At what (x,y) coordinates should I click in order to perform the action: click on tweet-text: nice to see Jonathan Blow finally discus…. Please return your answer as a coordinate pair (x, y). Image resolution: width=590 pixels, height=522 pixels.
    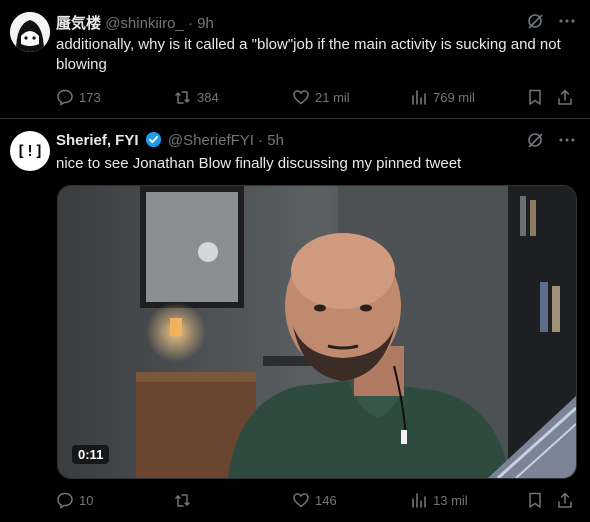
    Looking at the image, I should click on (259, 163).